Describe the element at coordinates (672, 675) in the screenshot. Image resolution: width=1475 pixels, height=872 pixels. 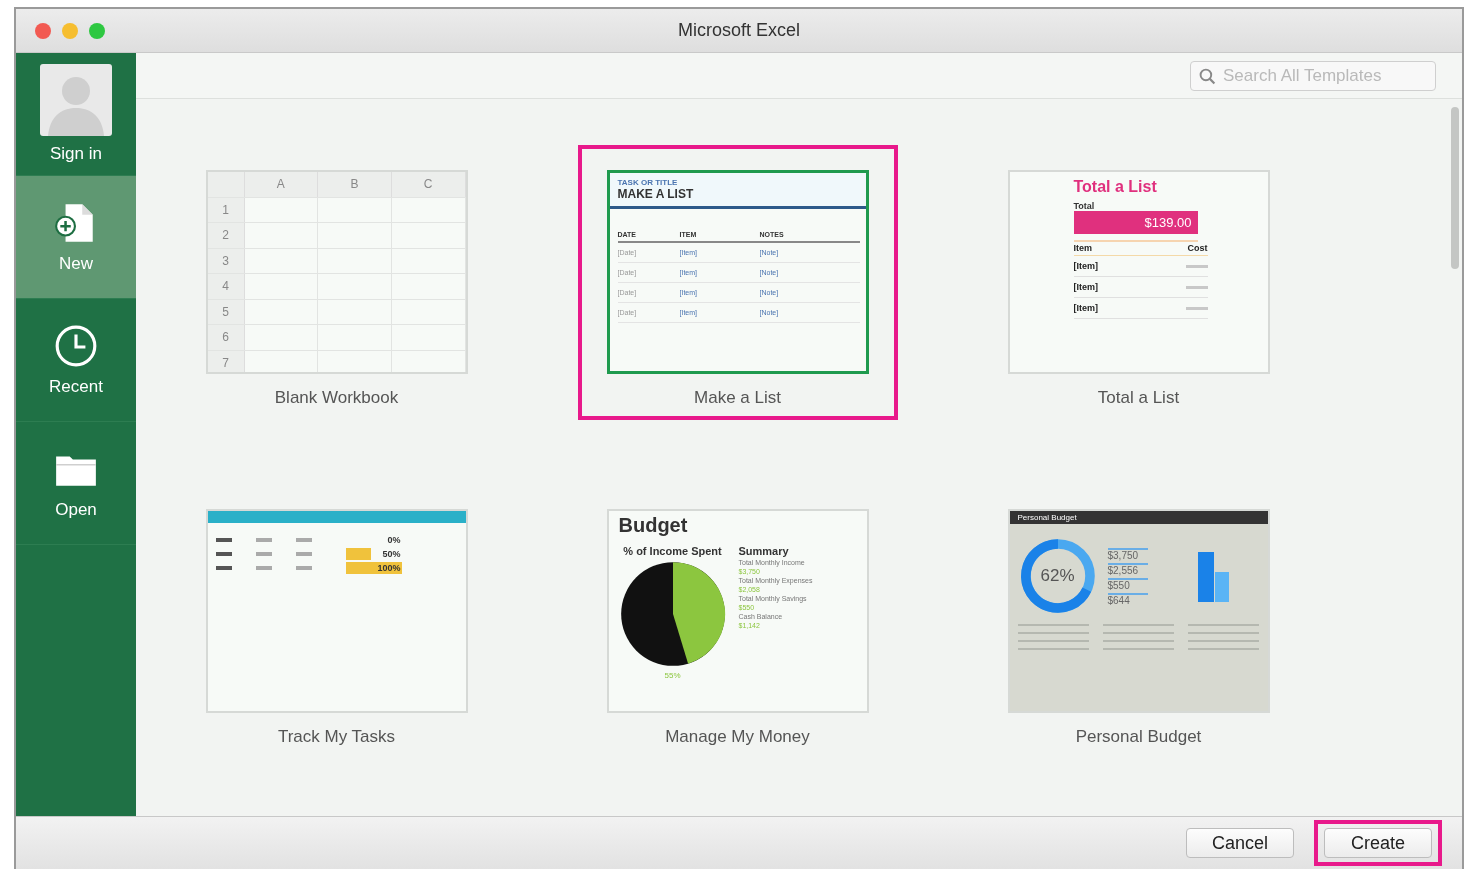
I see `percent-label: 55%` at that location.